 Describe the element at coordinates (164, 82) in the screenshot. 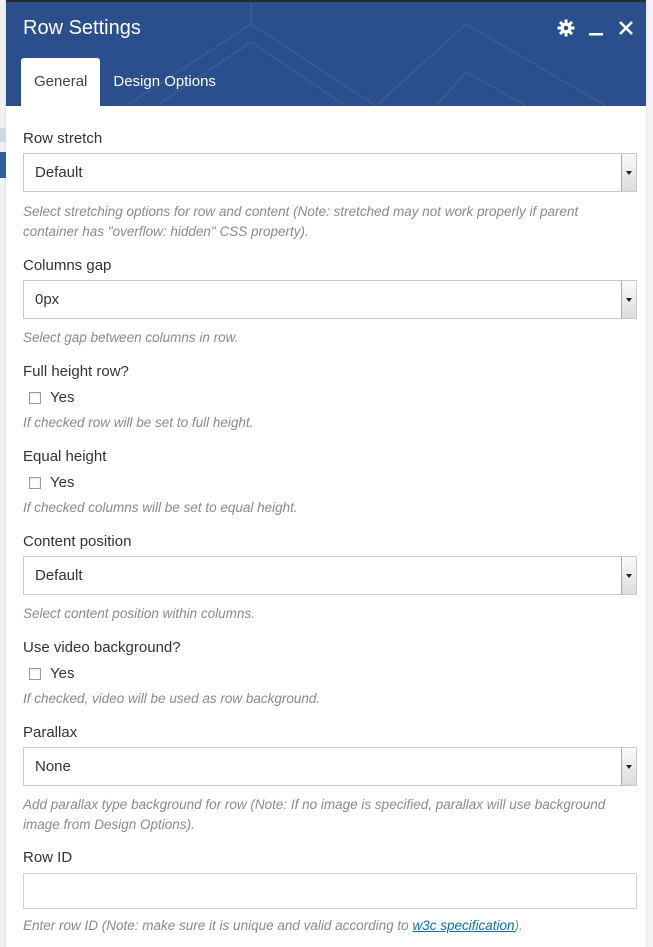

I see `tab-design-options: Design Options` at that location.